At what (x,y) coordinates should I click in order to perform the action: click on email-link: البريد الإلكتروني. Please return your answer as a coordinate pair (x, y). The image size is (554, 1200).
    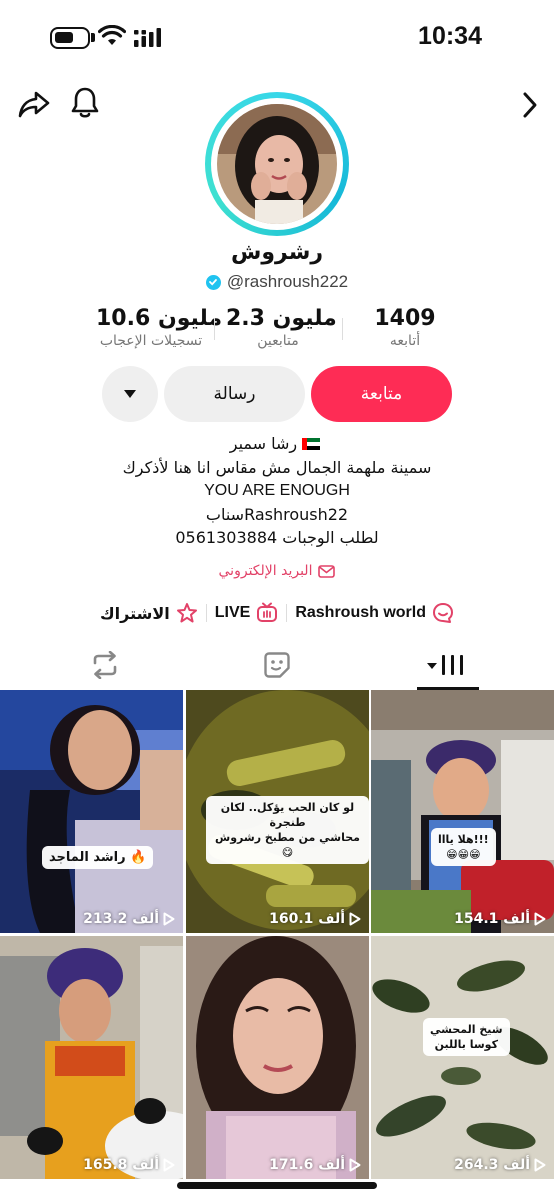
    Looking at the image, I should click on (277, 571).